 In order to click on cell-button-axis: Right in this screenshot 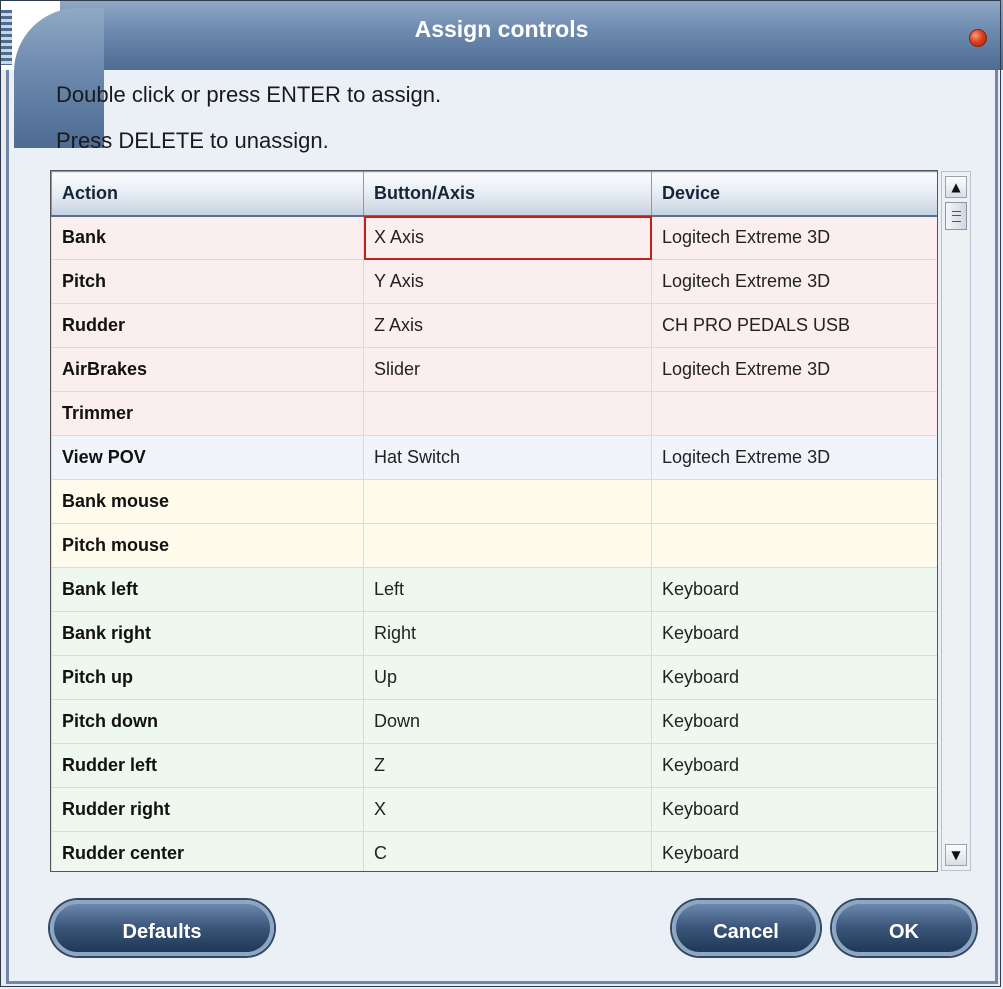, I will do `click(507, 633)`.